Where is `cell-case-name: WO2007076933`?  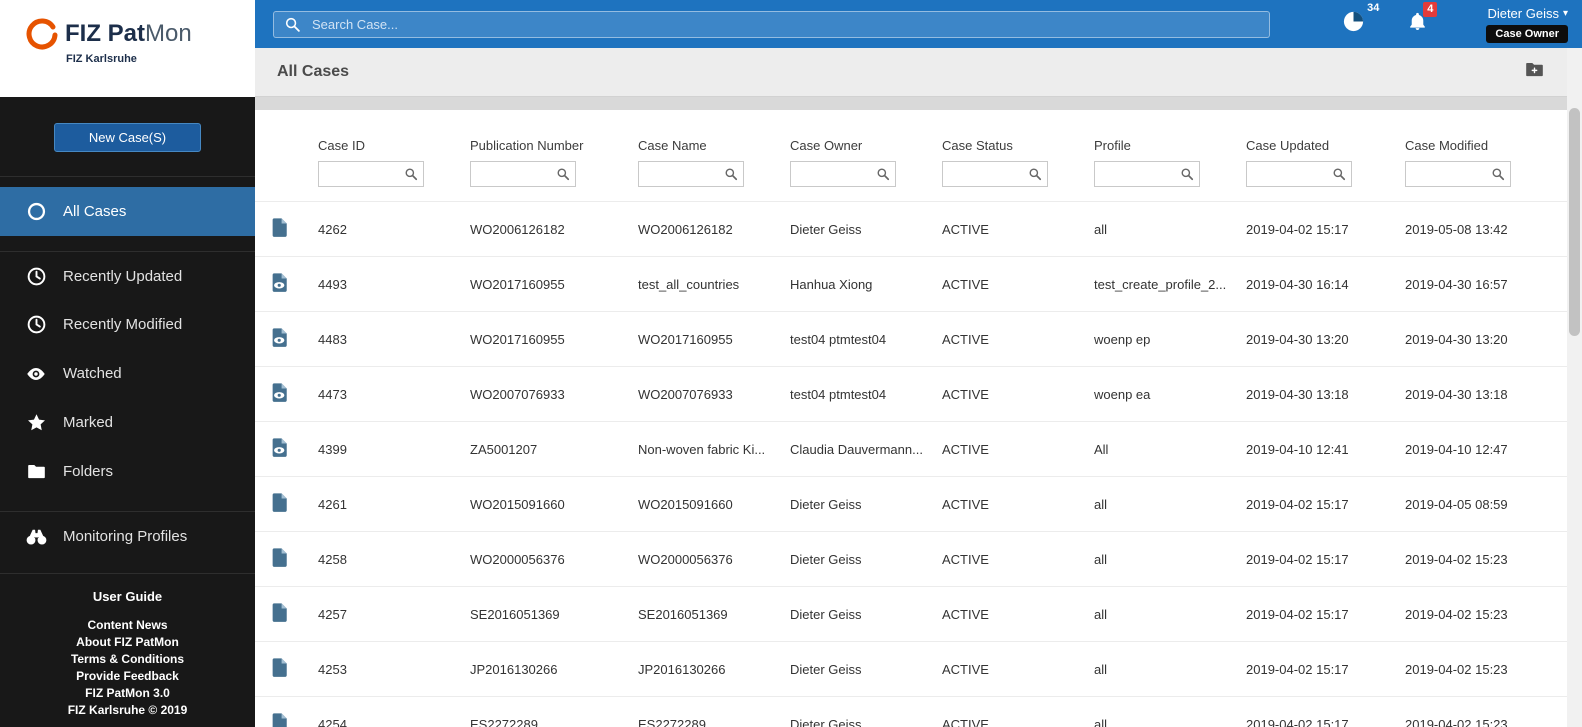
cell-case-name: WO2007076933 is located at coordinates (714, 394).